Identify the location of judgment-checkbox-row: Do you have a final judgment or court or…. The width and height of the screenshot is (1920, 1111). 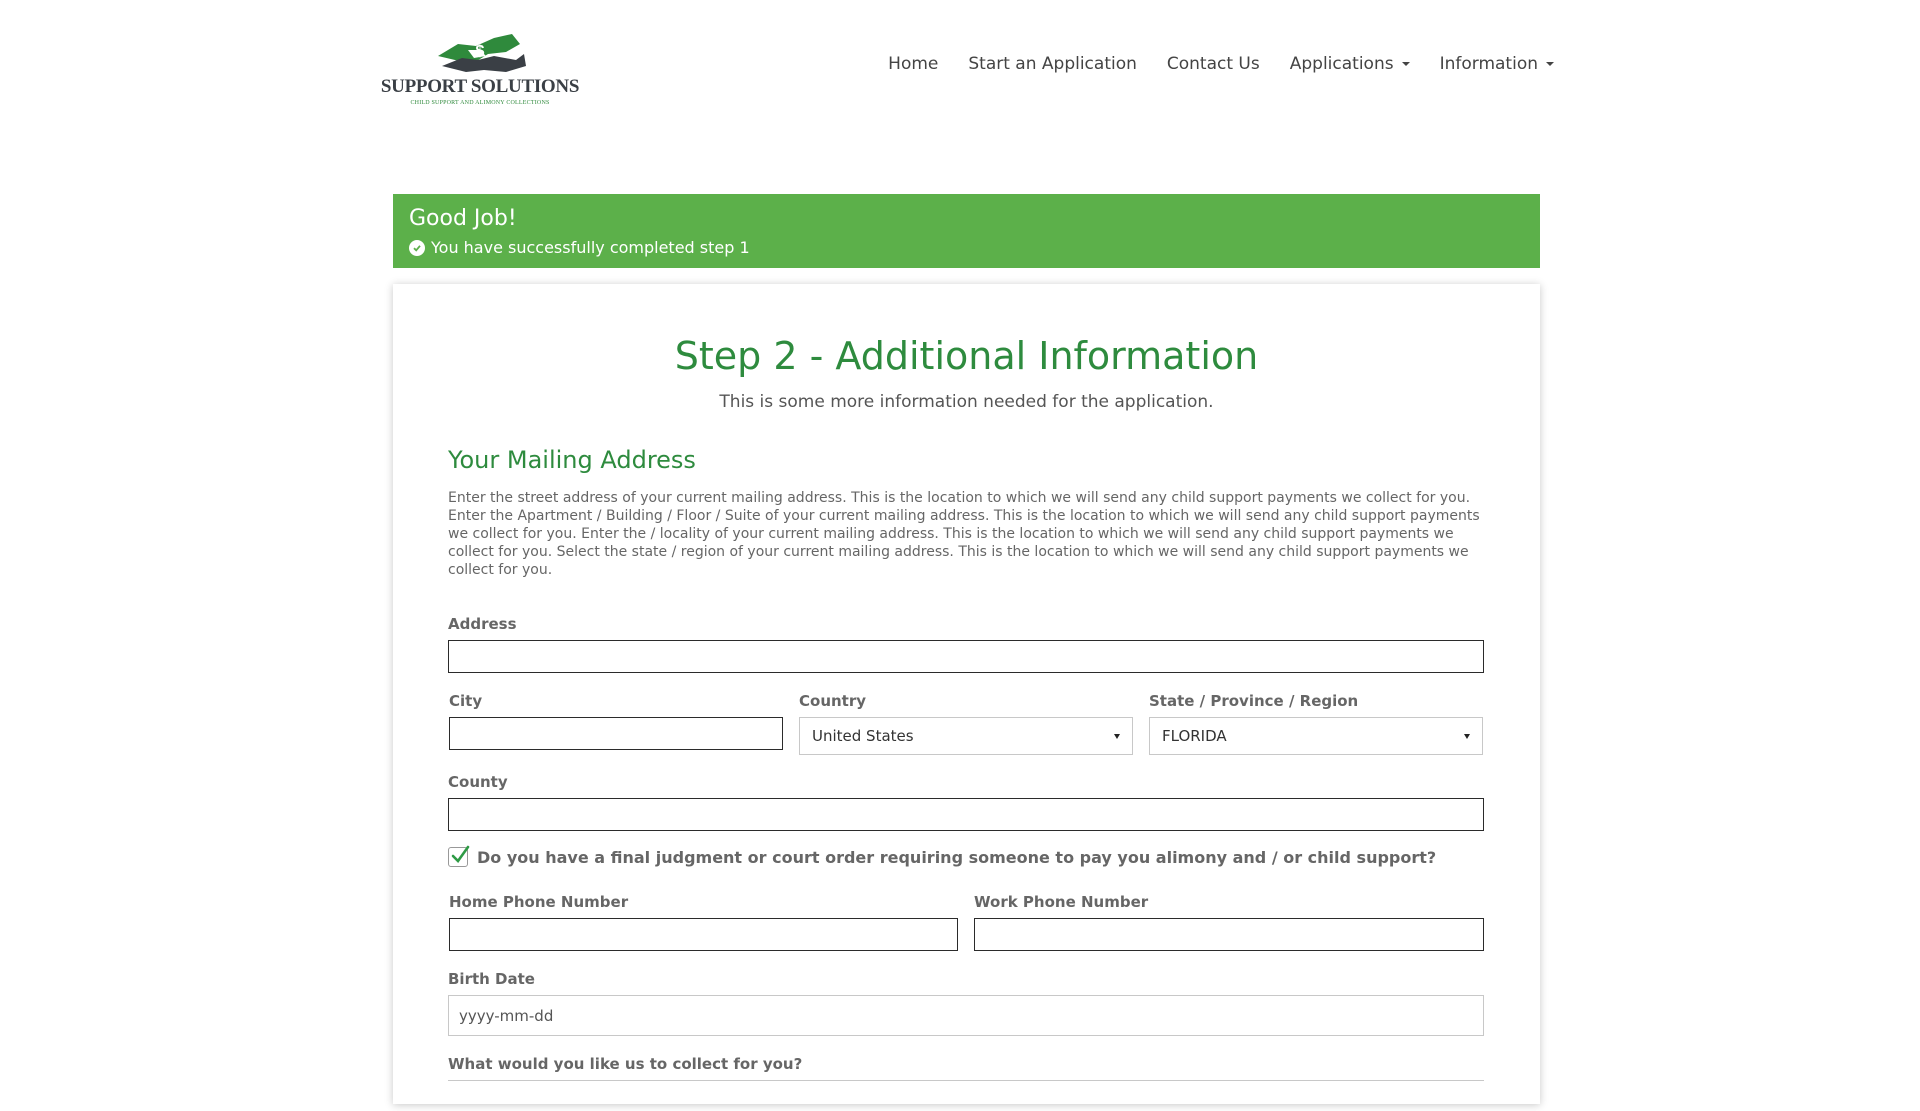
(942, 856).